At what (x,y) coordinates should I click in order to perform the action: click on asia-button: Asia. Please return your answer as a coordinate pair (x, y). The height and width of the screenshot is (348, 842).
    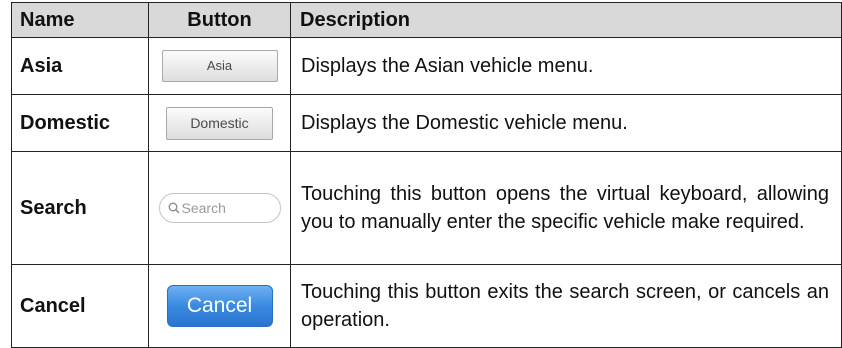
    Looking at the image, I should click on (219, 66).